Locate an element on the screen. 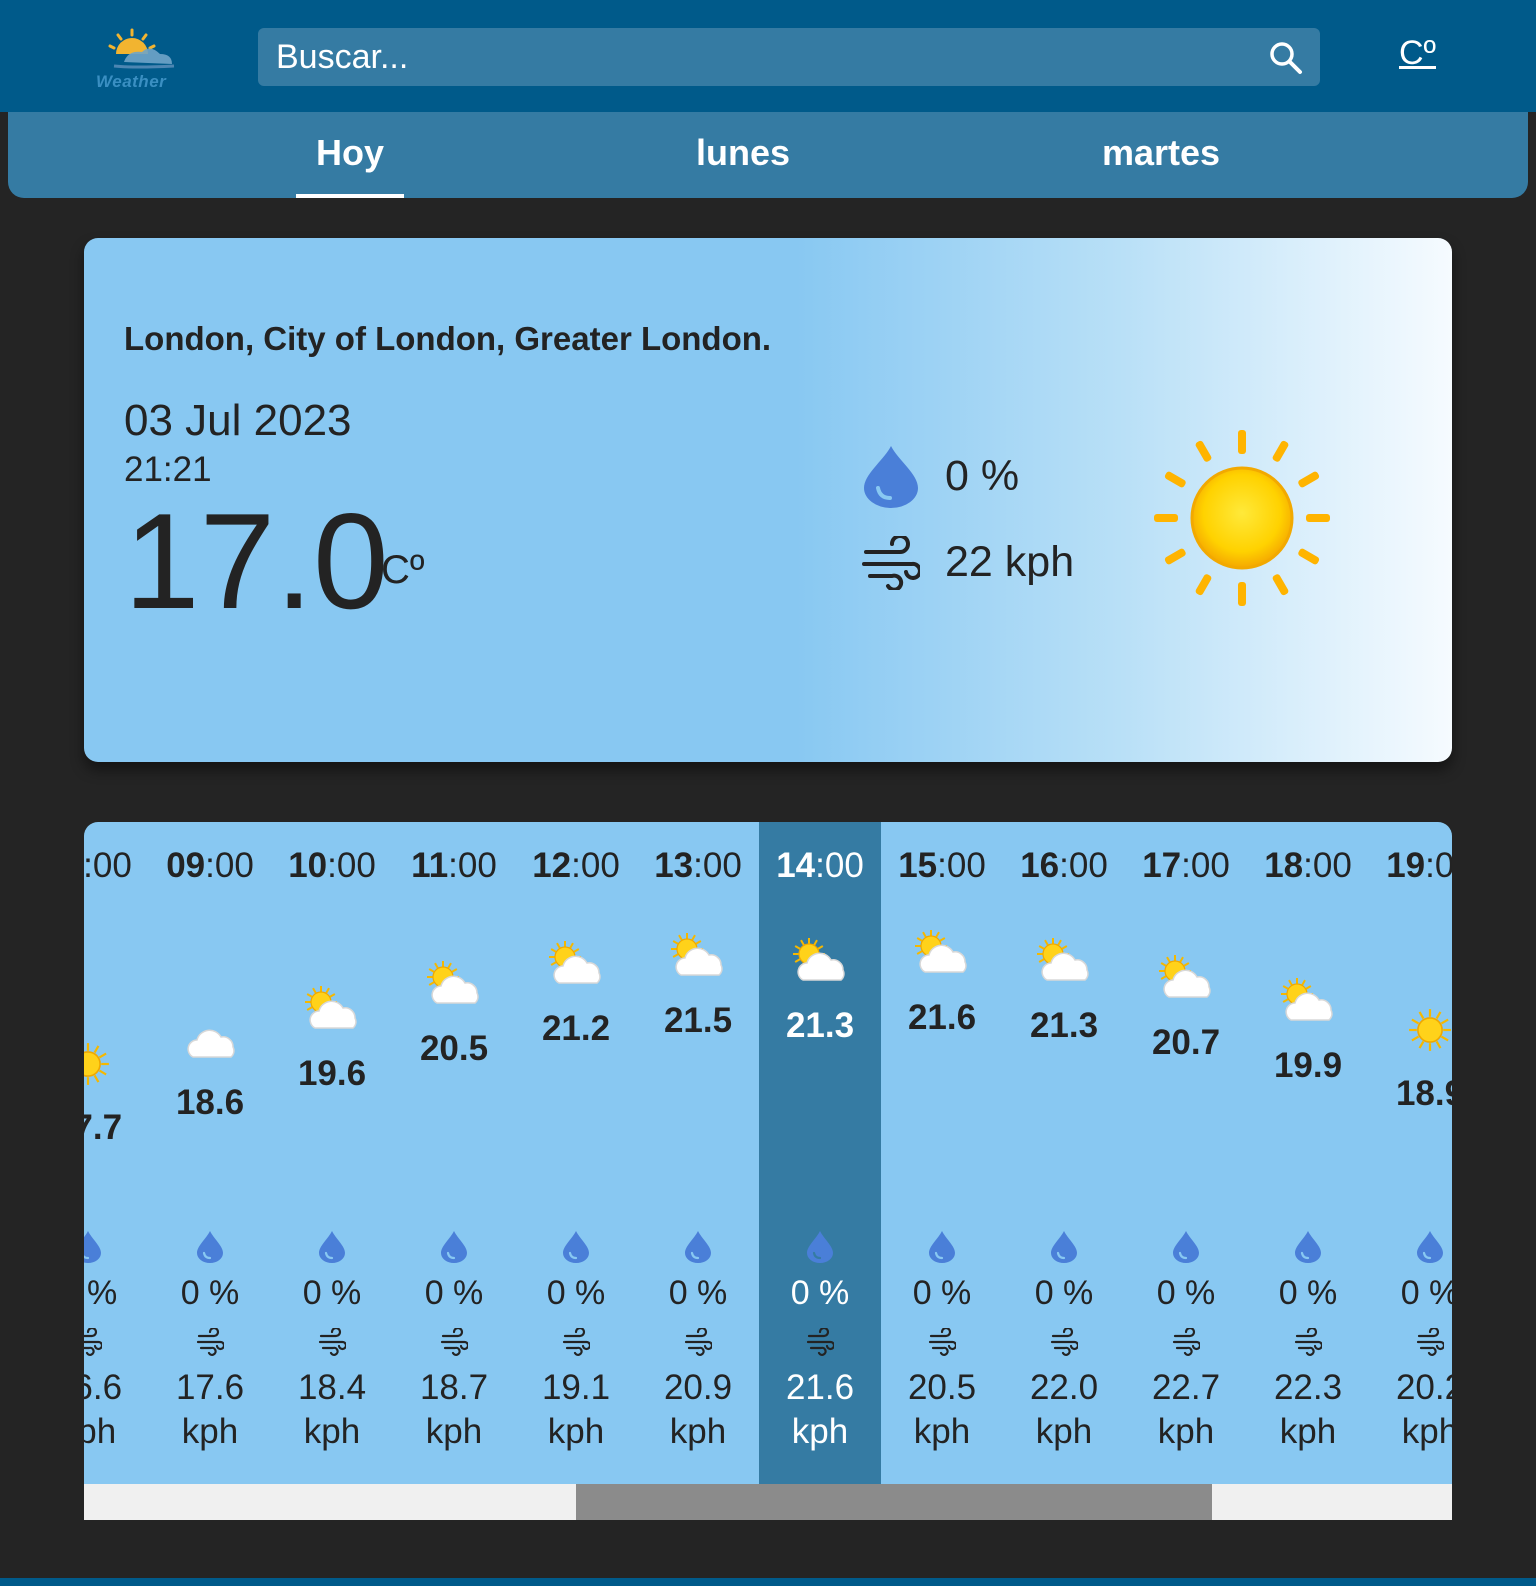 The width and height of the screenshot is (1536, 1586). hour-temperature: 21.5 is located at coordinates (698, 1020).